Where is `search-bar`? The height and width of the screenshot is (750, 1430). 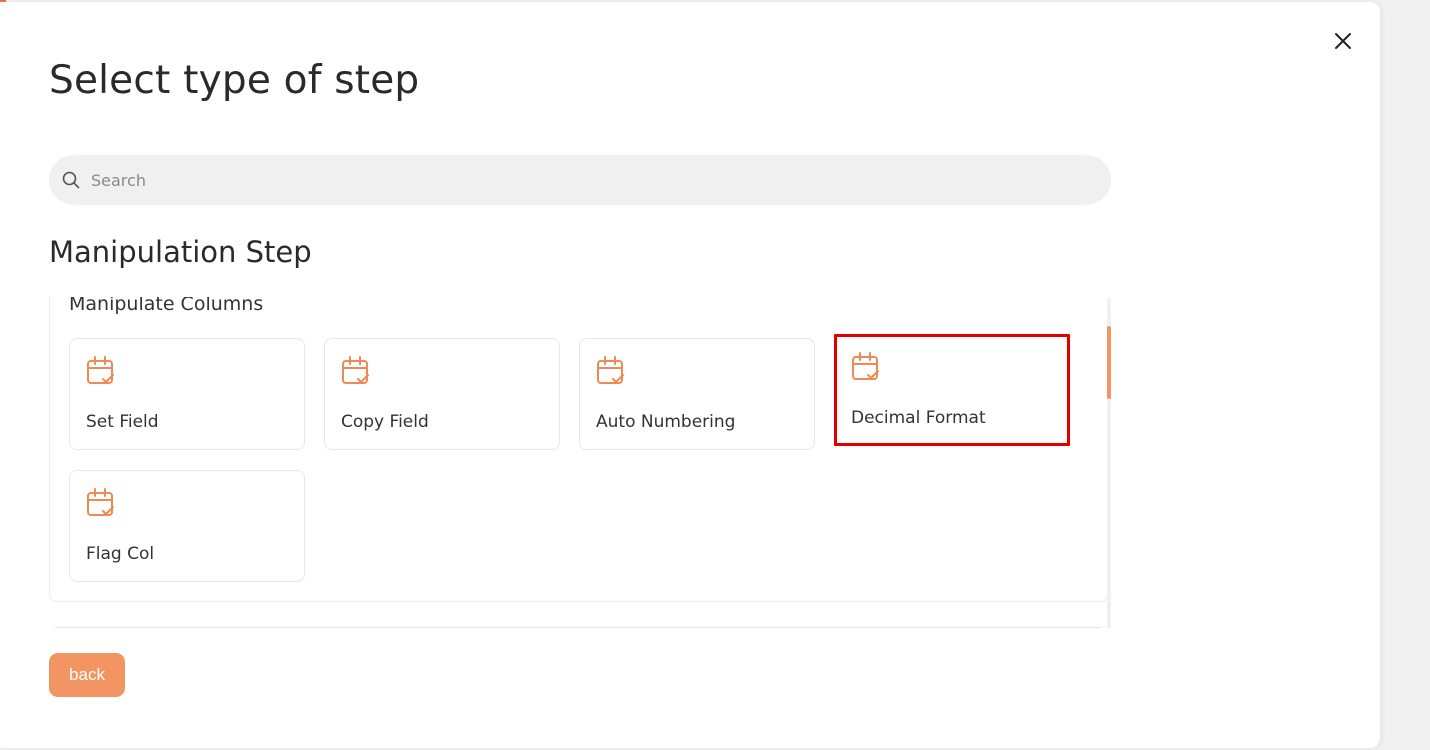
search-bar is located at coordinates (580, 180).